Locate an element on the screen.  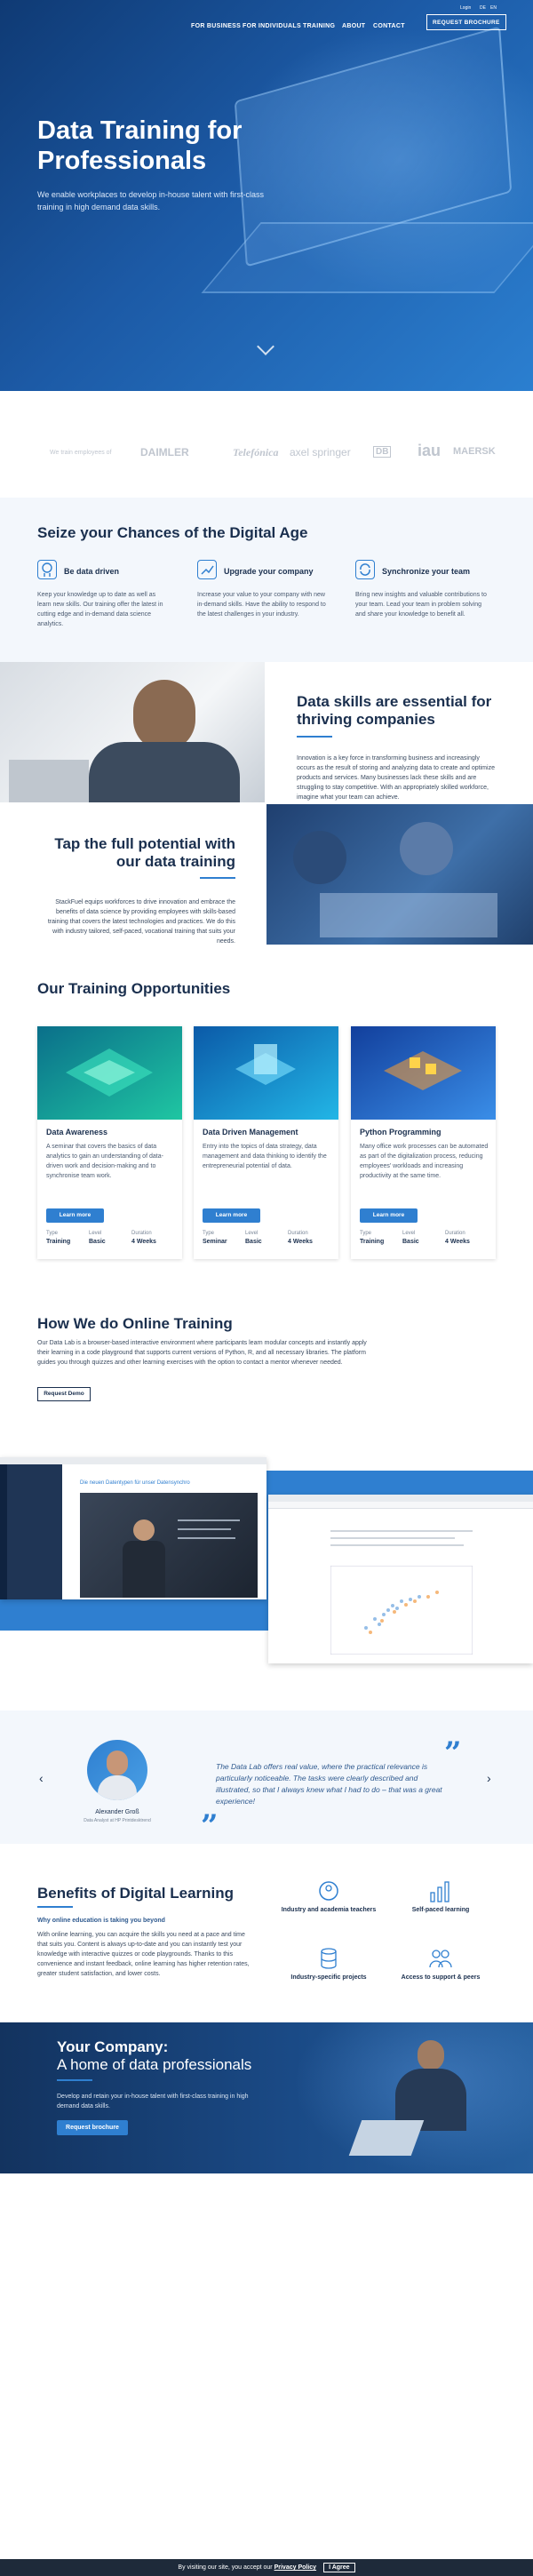
scroll-down-chevron-icon is located at coordinates (265, 346).